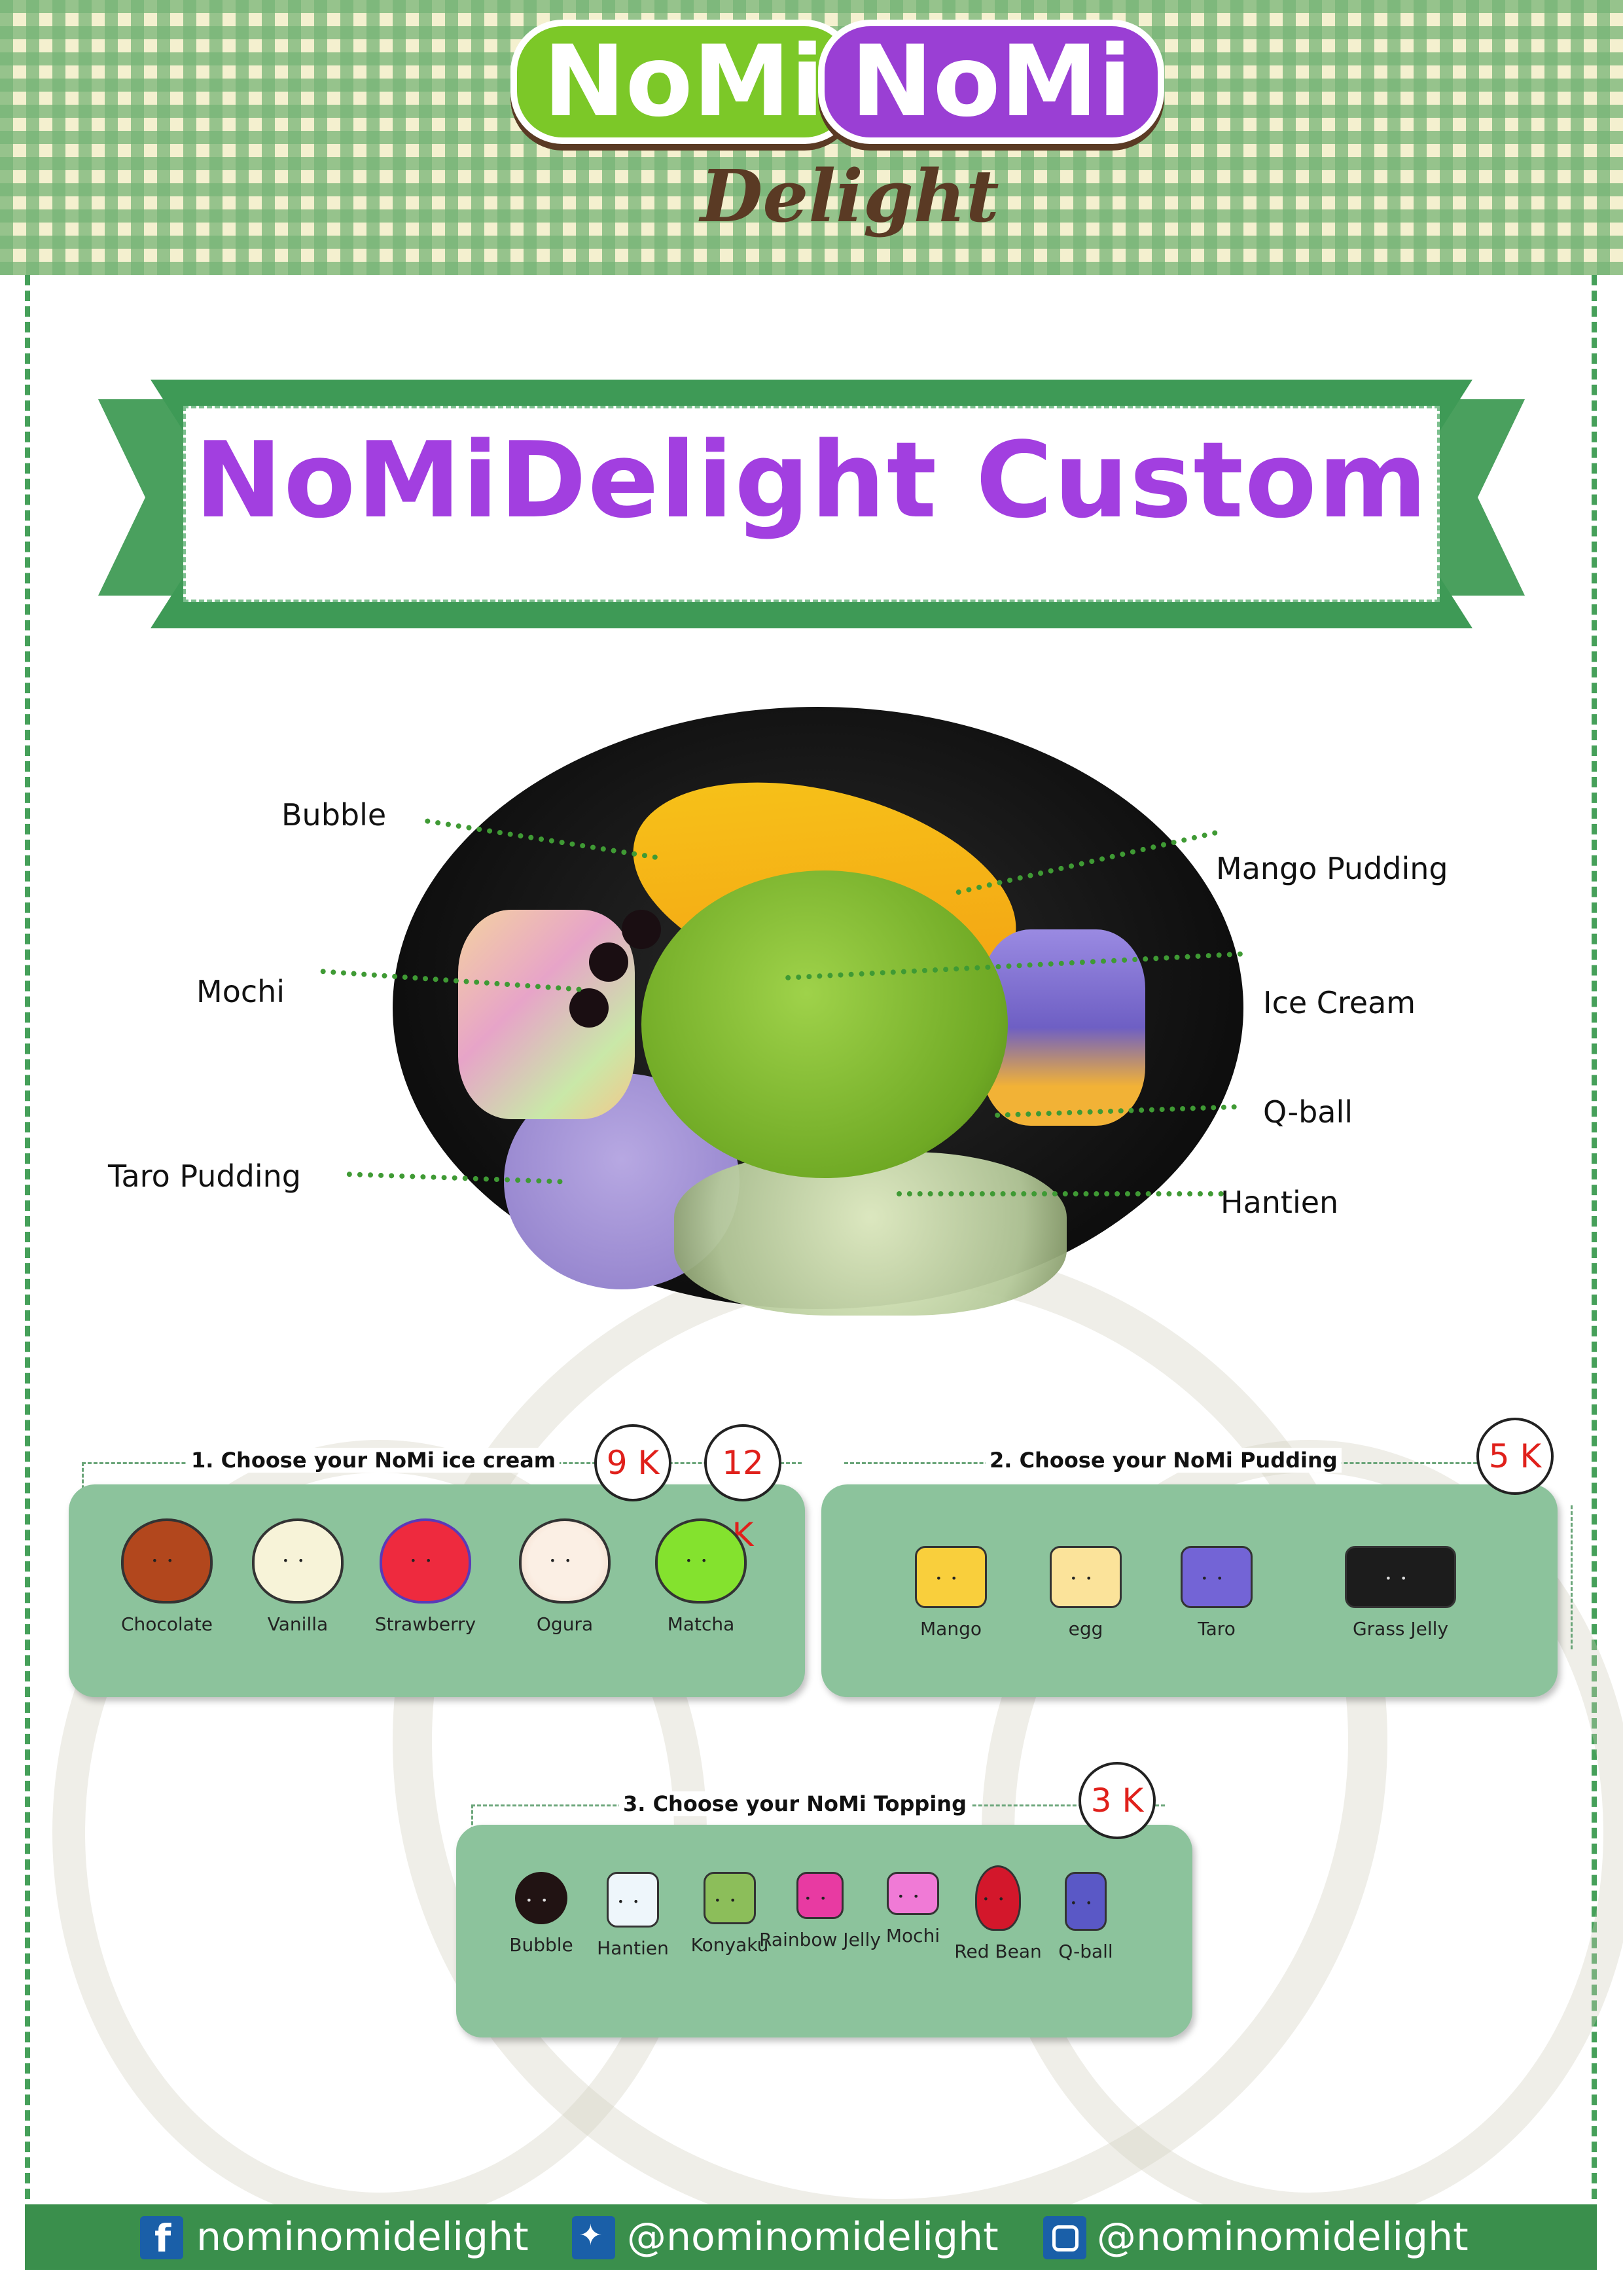 The image size is (1623, 2296). I want to click on taro-pudding-icon: ••, so click(1217, 1577).